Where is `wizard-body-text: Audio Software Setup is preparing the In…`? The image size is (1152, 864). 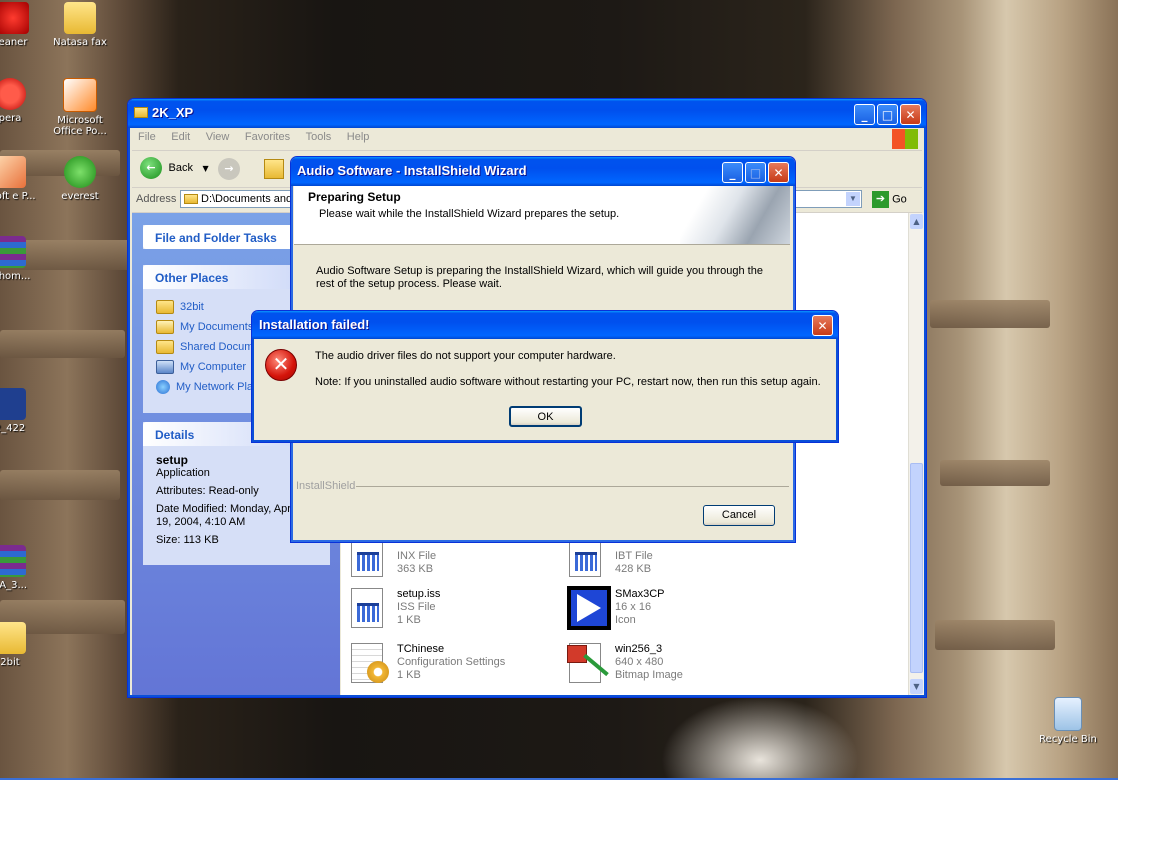
wizard-body-text: Audio Software Setup is preparing the In… is located at coordinates (539, 277).